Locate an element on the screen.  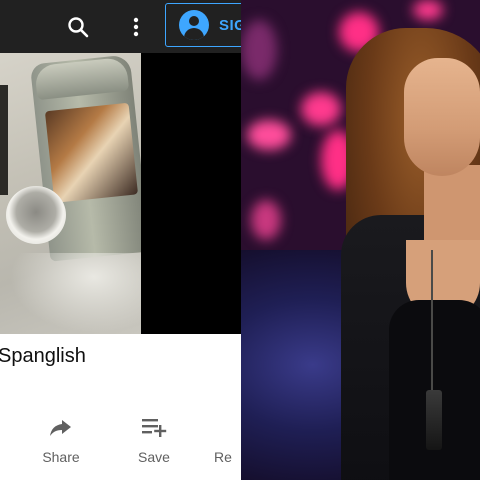
save-label: Save is located at coordinates (154, 457).